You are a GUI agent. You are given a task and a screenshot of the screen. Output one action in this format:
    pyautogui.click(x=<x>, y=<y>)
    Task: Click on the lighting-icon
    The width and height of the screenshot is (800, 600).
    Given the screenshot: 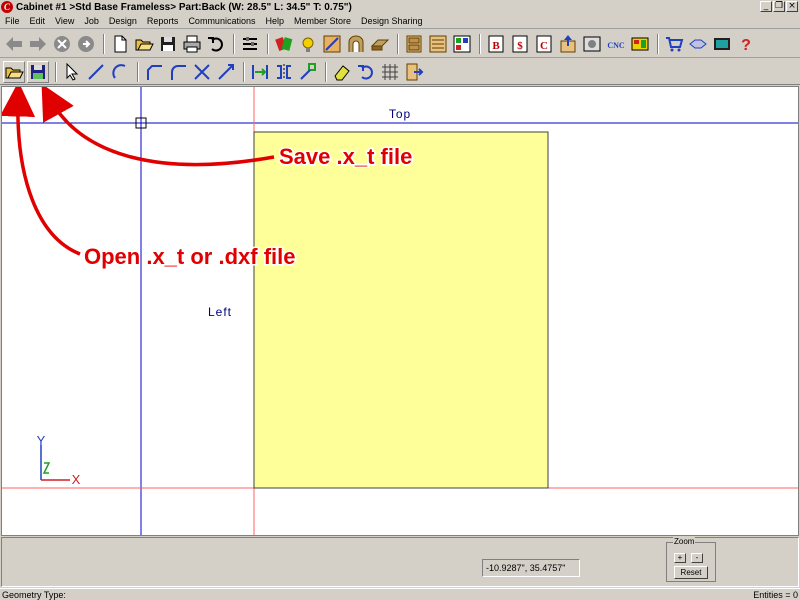 What is the action you would take?
    pyautogui.click(x=308, y=44)
    